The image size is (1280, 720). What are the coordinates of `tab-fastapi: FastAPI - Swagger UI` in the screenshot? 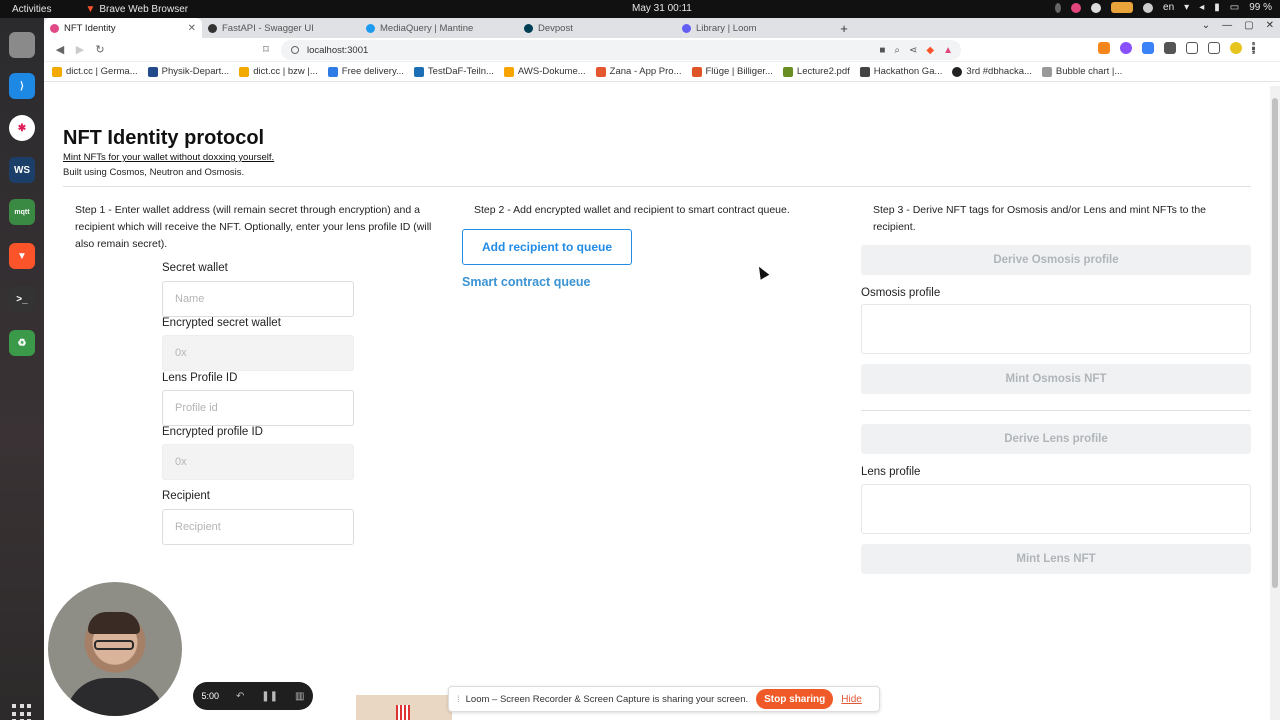 It's located at (281, 28).